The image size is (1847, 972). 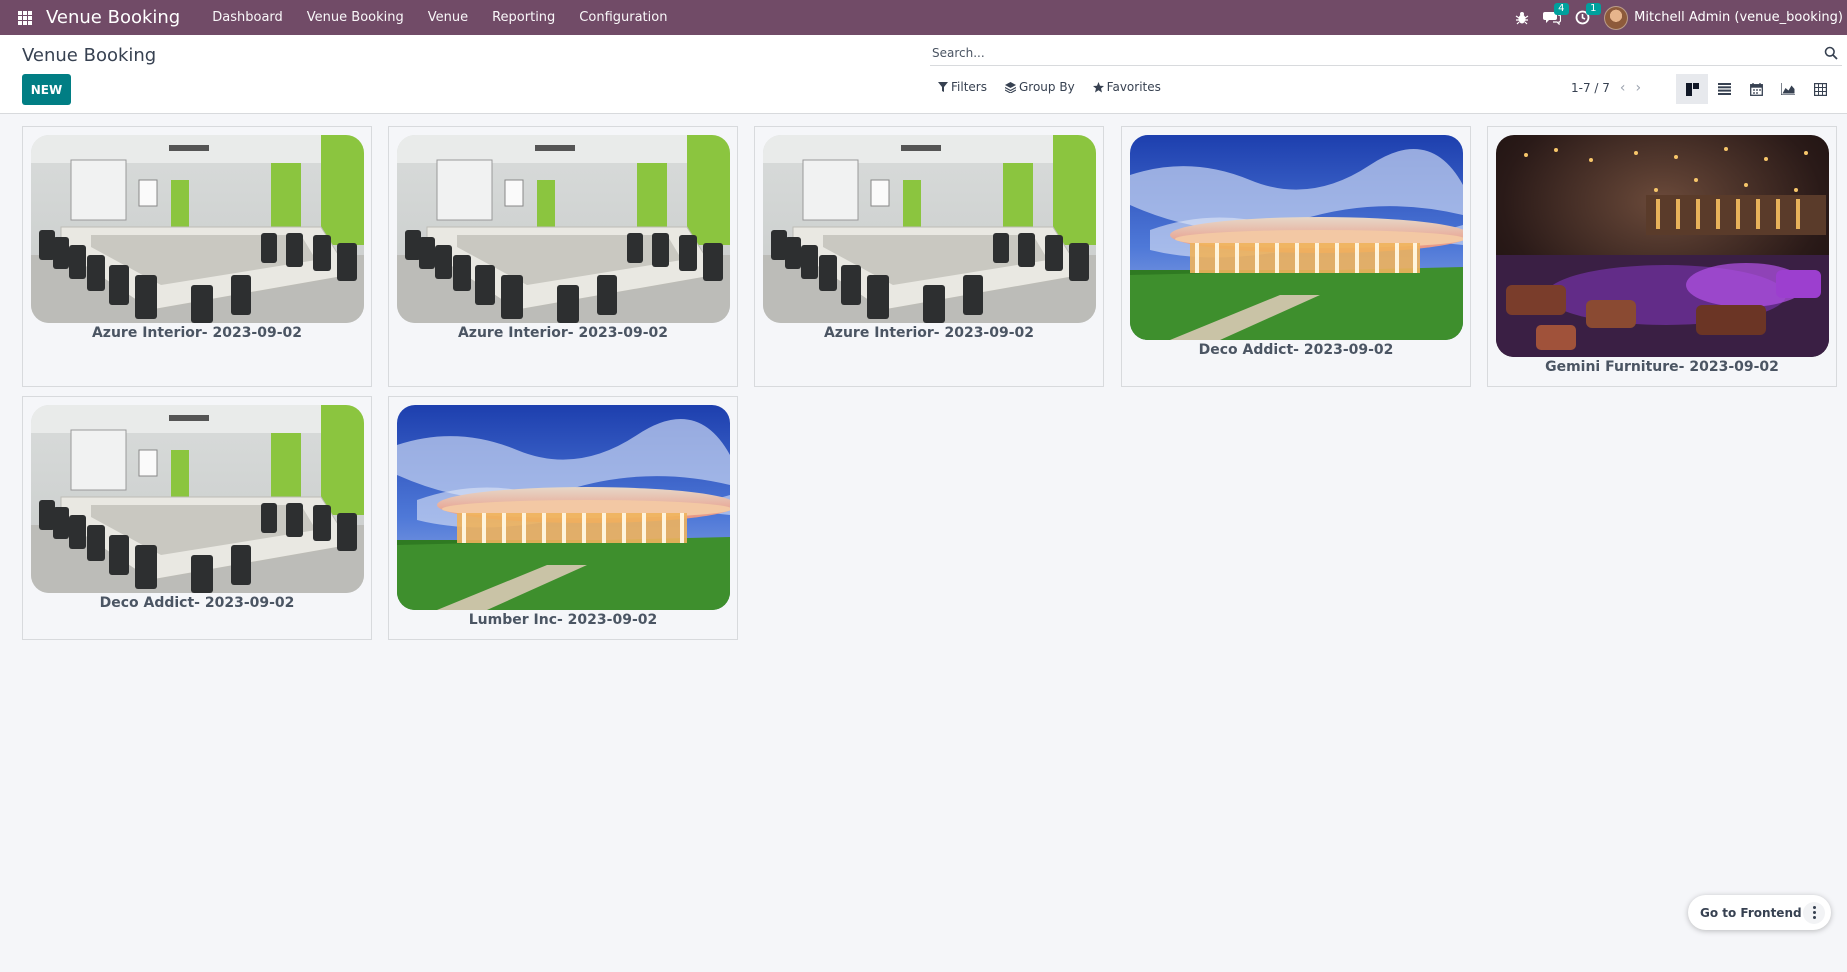 I want to click on kanban-view-icon, so click(x=1692, y=89).